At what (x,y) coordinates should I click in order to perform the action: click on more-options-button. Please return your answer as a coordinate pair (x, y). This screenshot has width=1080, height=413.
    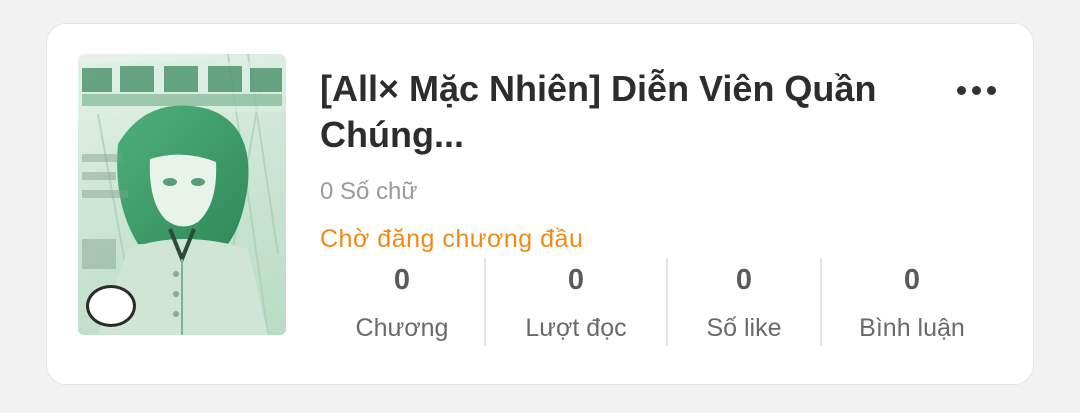
    Looking at the image, I should click on (976, 90).